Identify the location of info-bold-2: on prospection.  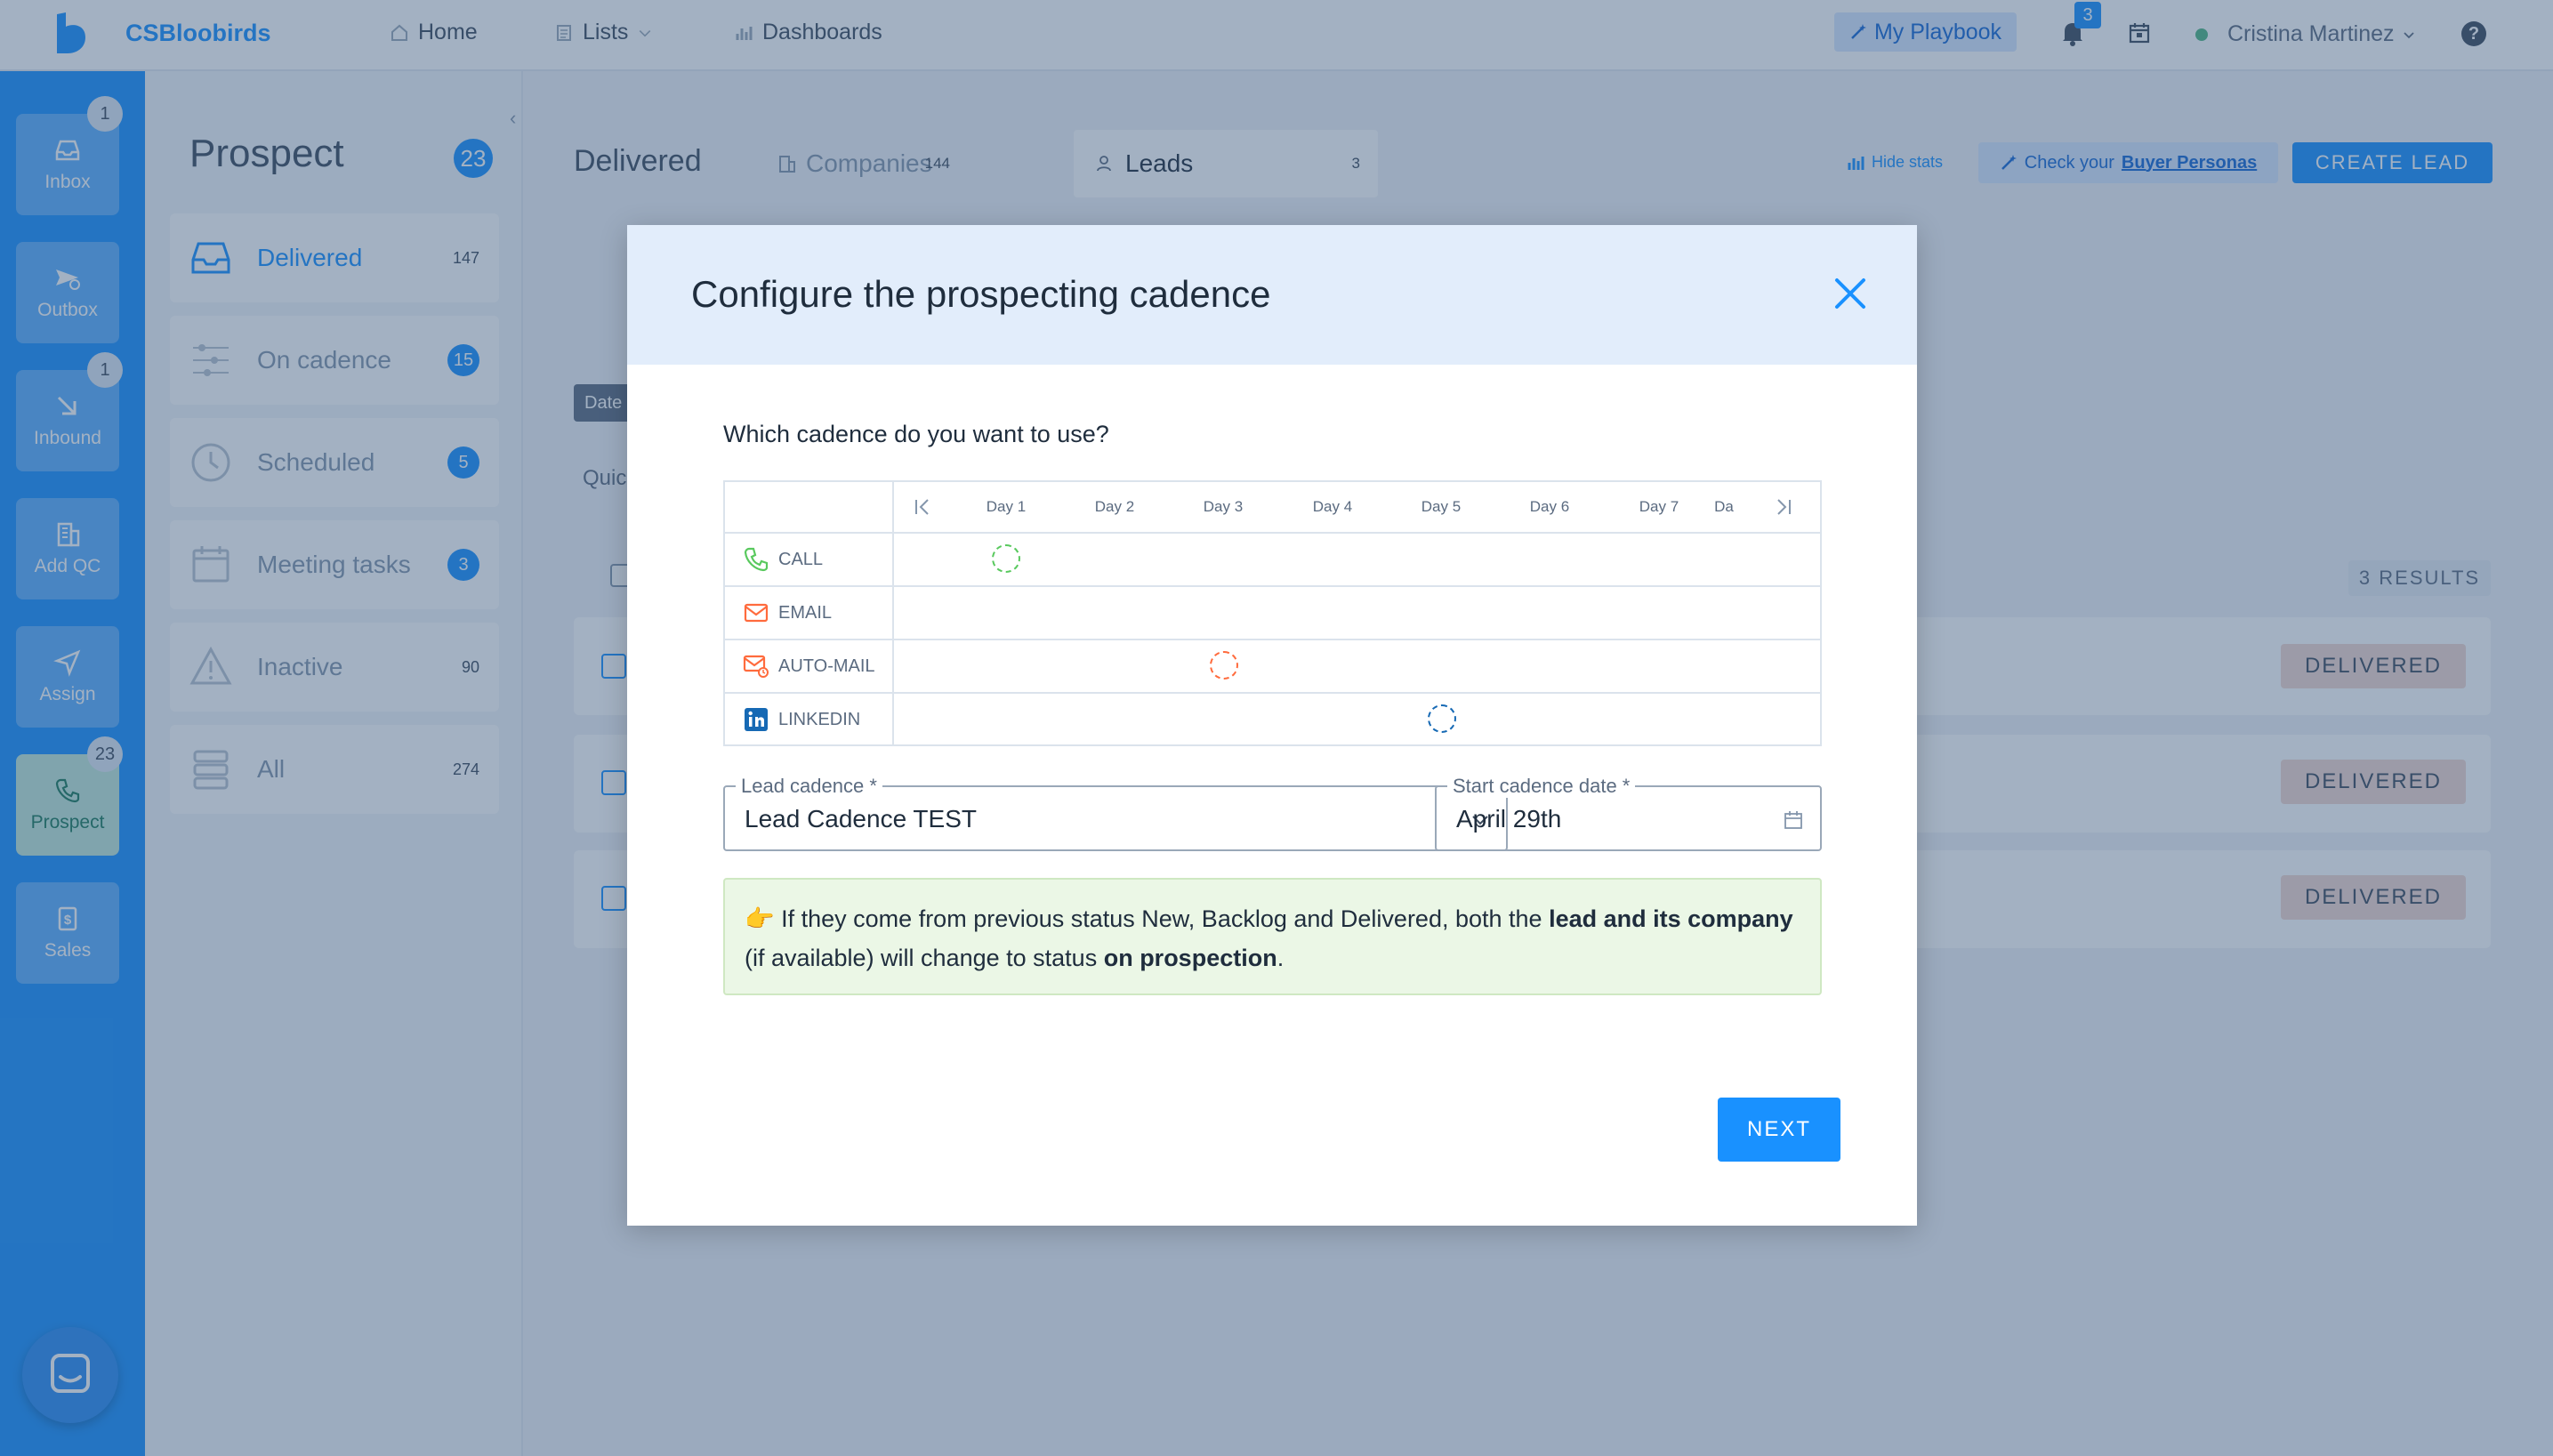
(1190, 958).